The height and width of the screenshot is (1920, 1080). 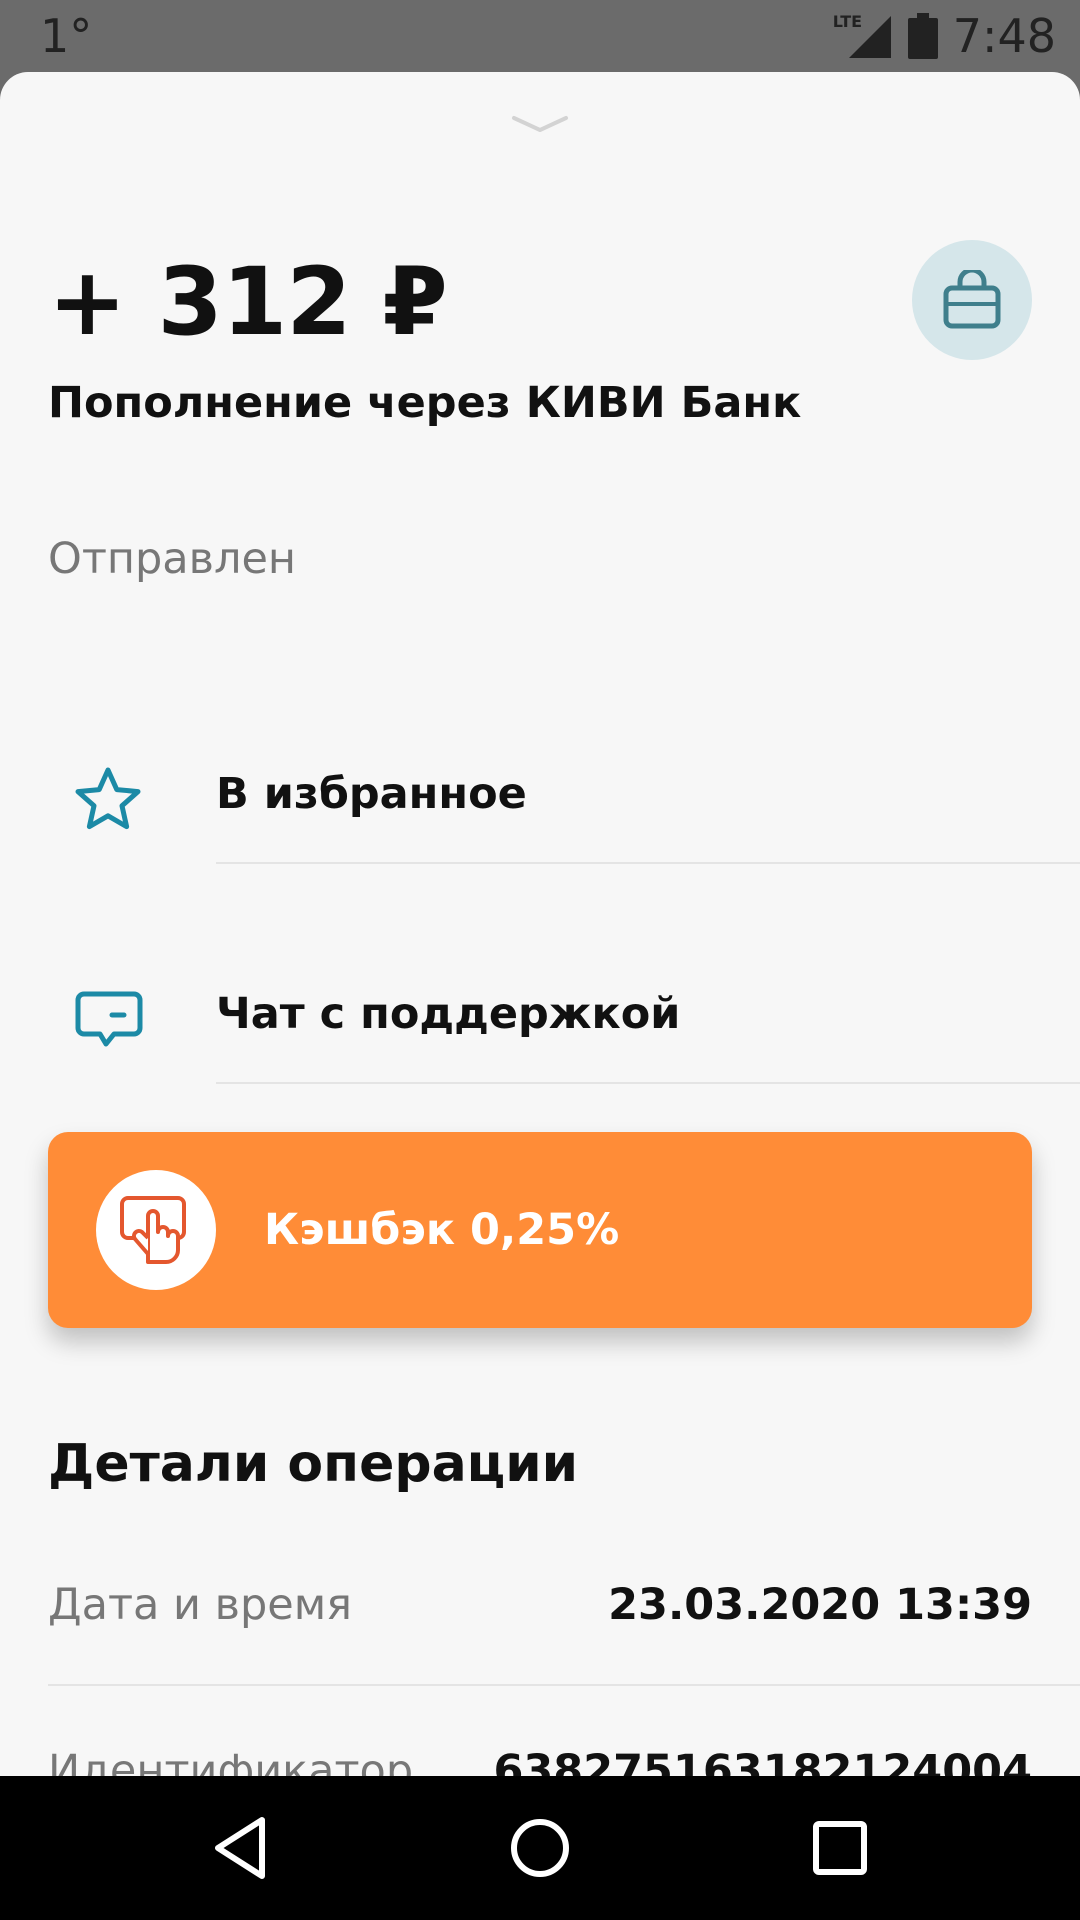 What do you see at coordinates (153, 1230) in the screenshot?
I see `touch-hand-icon` at bounding box center [153, 1230].